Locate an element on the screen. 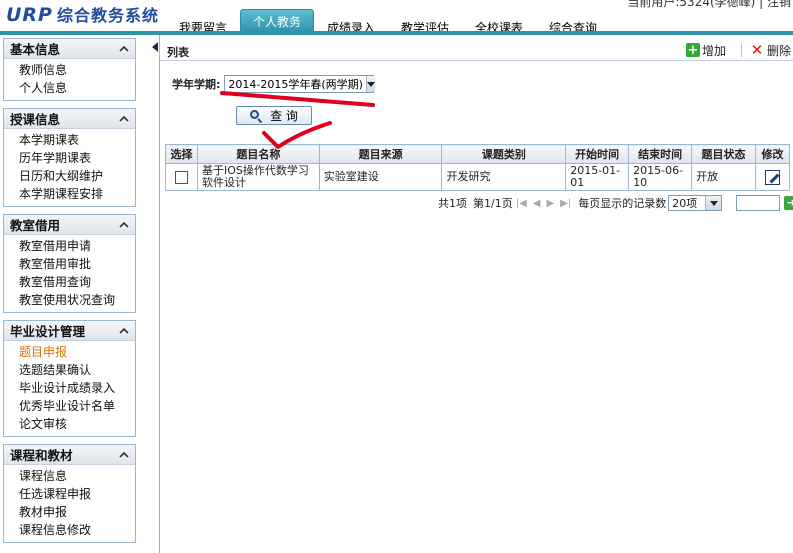 Image resolution: width=793 pixels, height=553 pixels. delete-button-label: 删除 is located at coordinates (779, 50).